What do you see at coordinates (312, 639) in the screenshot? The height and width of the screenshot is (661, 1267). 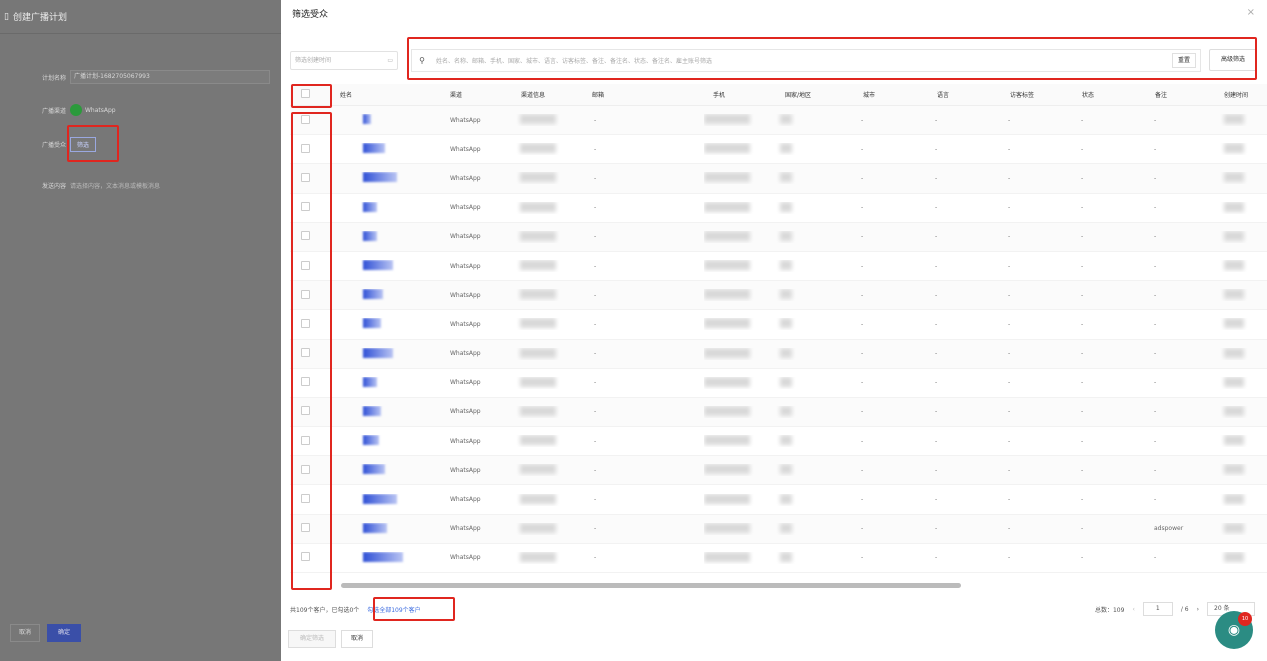 I see `confirm-filter-button: 确定筛选` at bounding box center [312, 639].